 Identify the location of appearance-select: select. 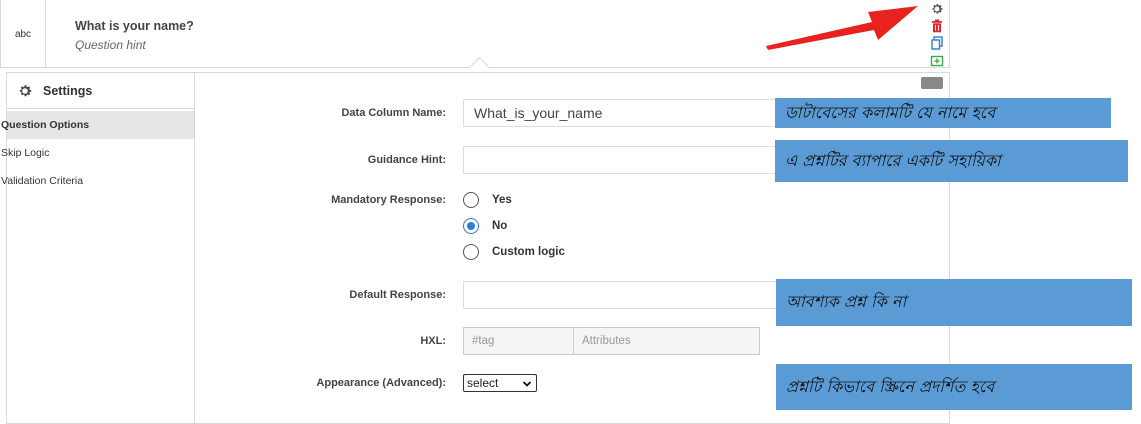
(500, 383).